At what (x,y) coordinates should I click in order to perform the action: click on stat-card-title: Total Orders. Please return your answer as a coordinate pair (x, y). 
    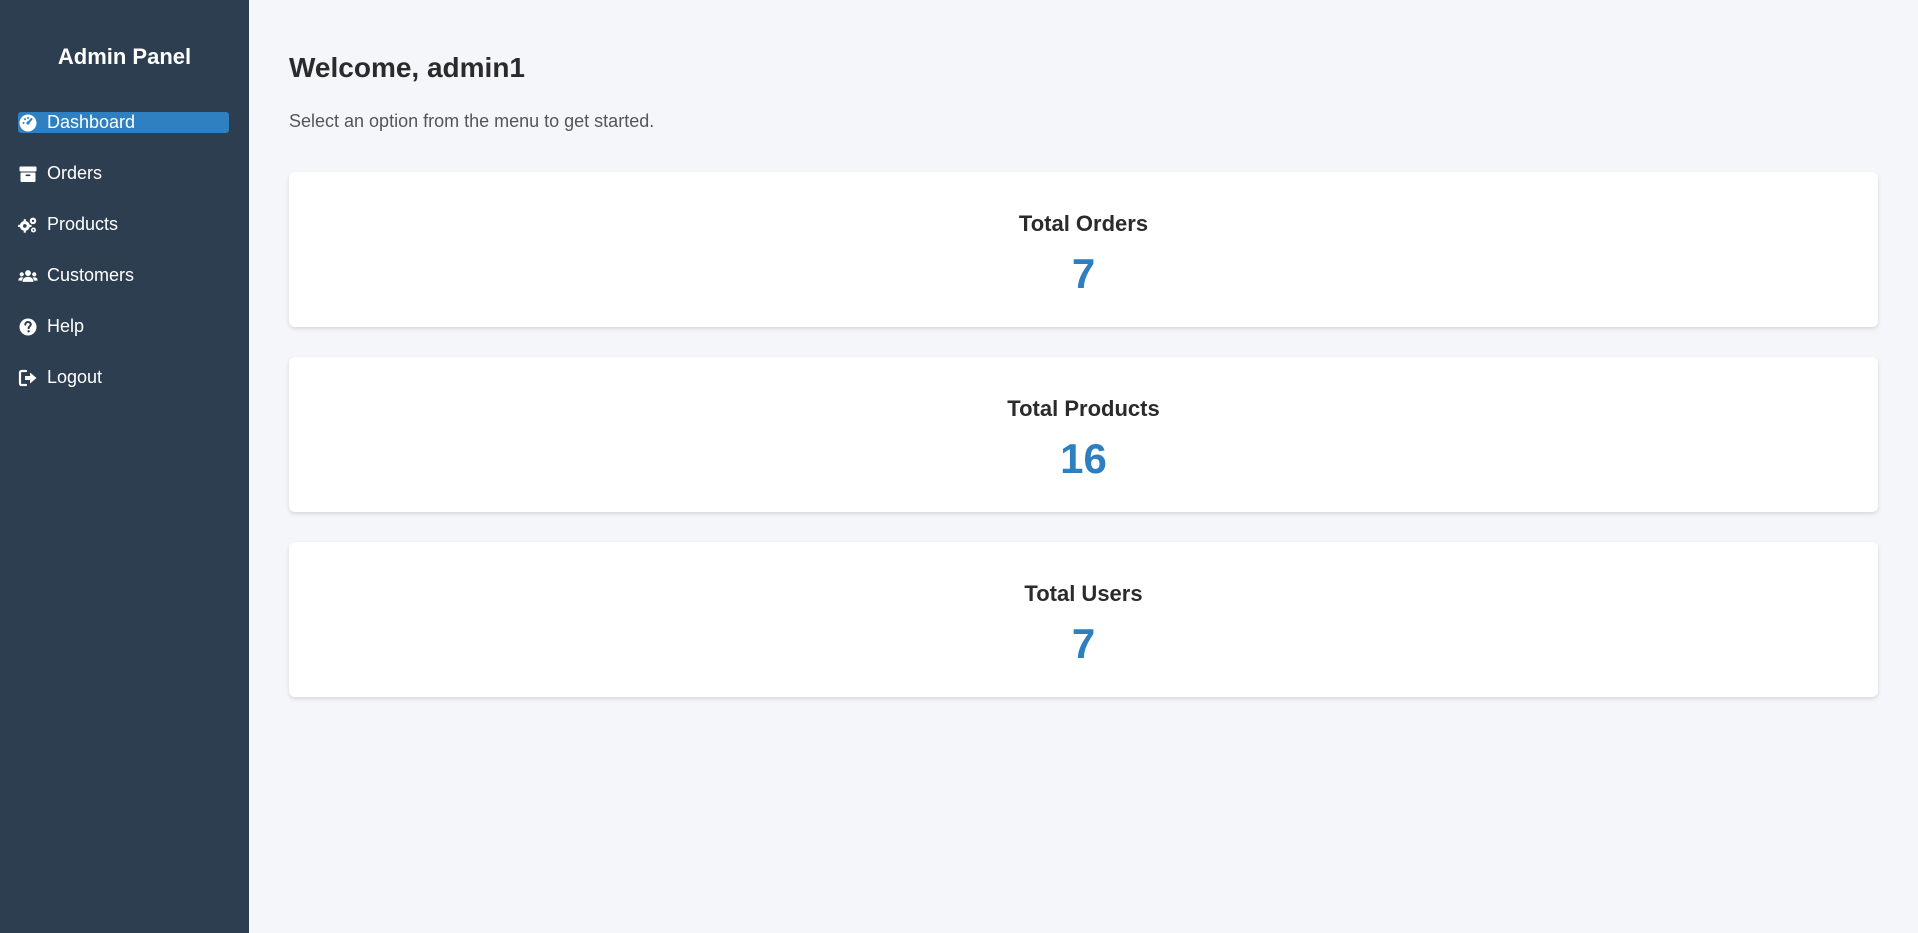
    Looking at the image, I should click on (1083, 223).